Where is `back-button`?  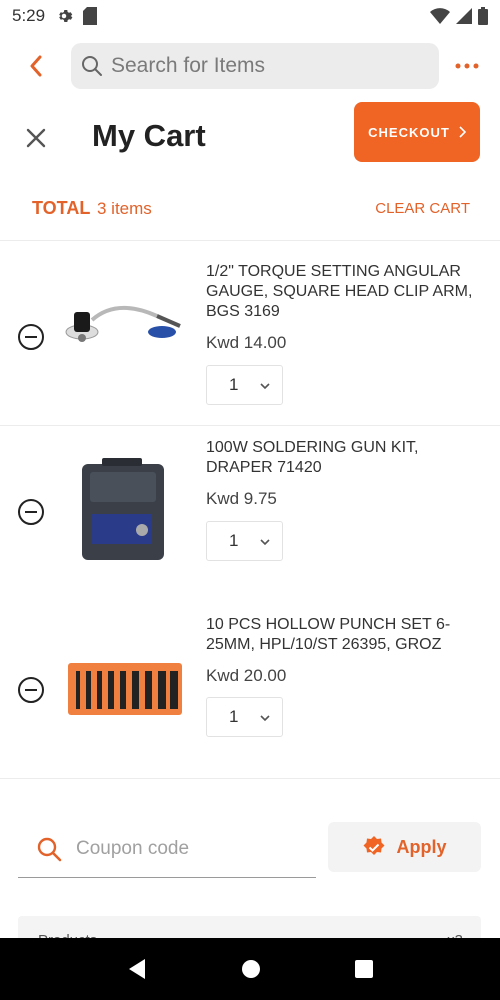 back-button is located at coordinates (36, 66).